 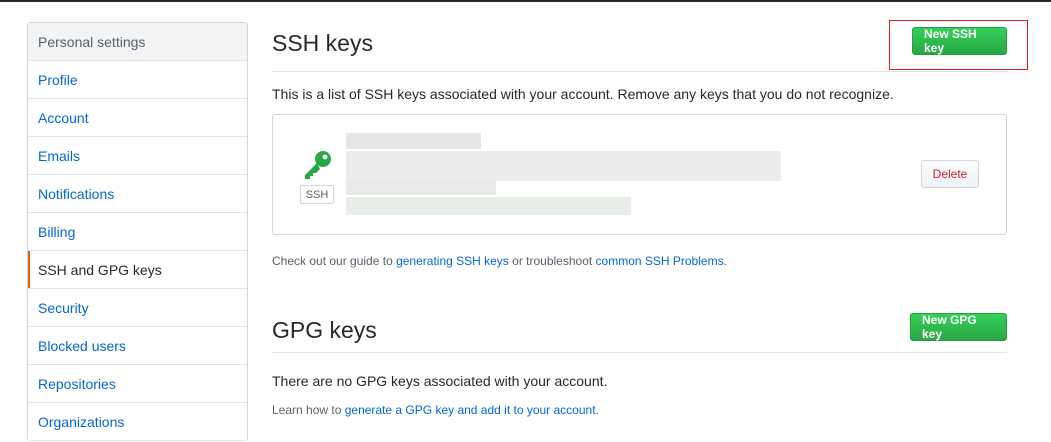 What do you see at coordinates (552, 261) in the screenshot?
I see `guide-middle: or troubleshoot` at bounding box center [552, 261].